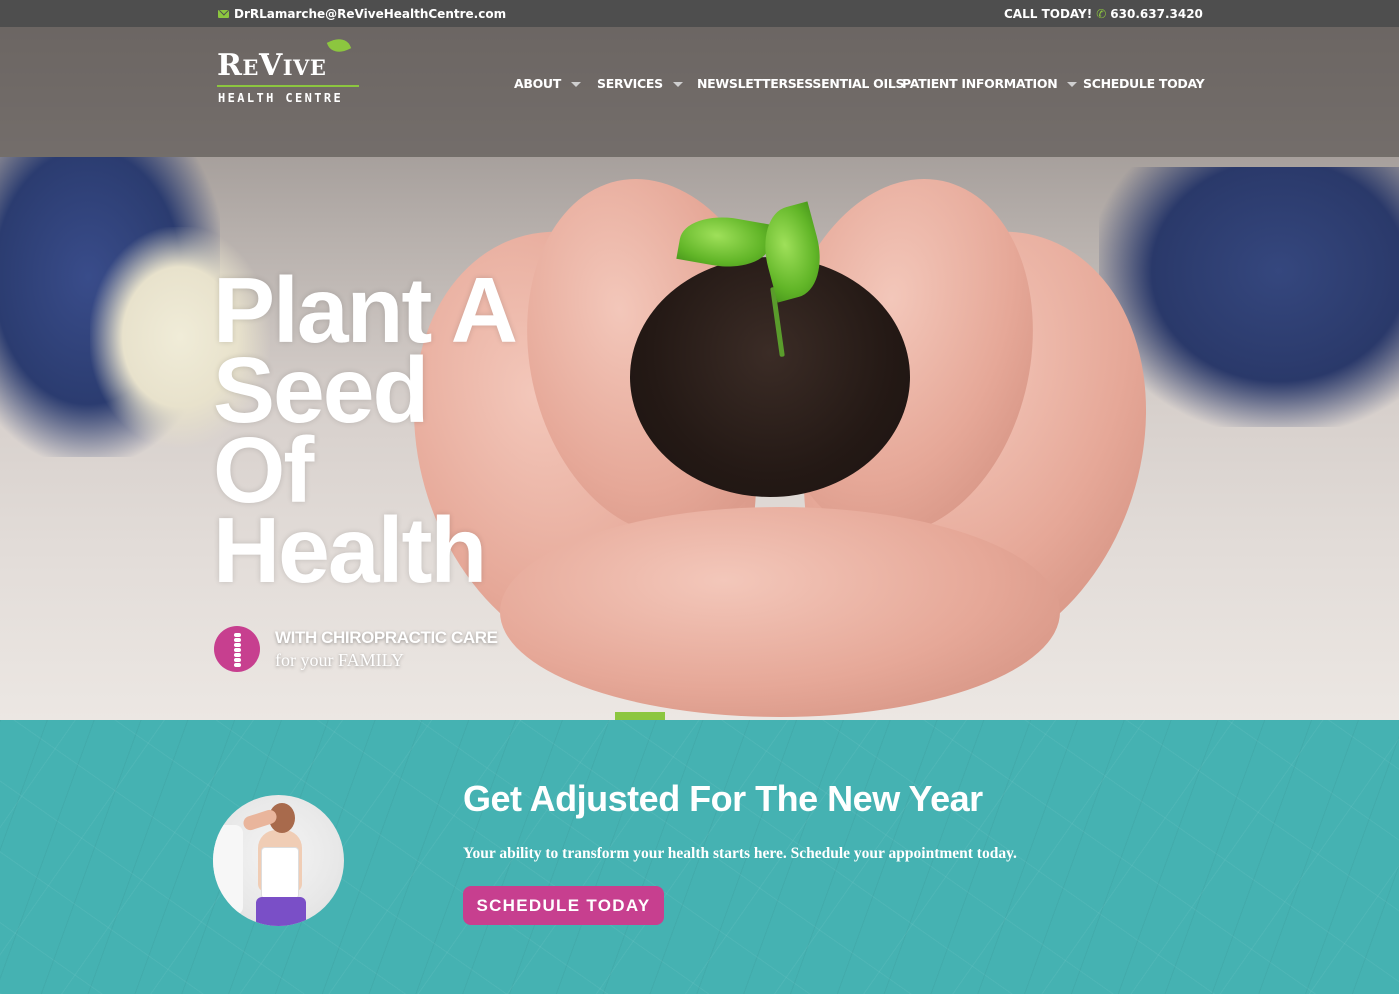 The height and width of the screenshot is (994, 1399). What do you see at coordinates (980, 83) in the screenshot?
I see `nav-item-label: PATIENT INFORMATION` at bounding box center [980, 83].